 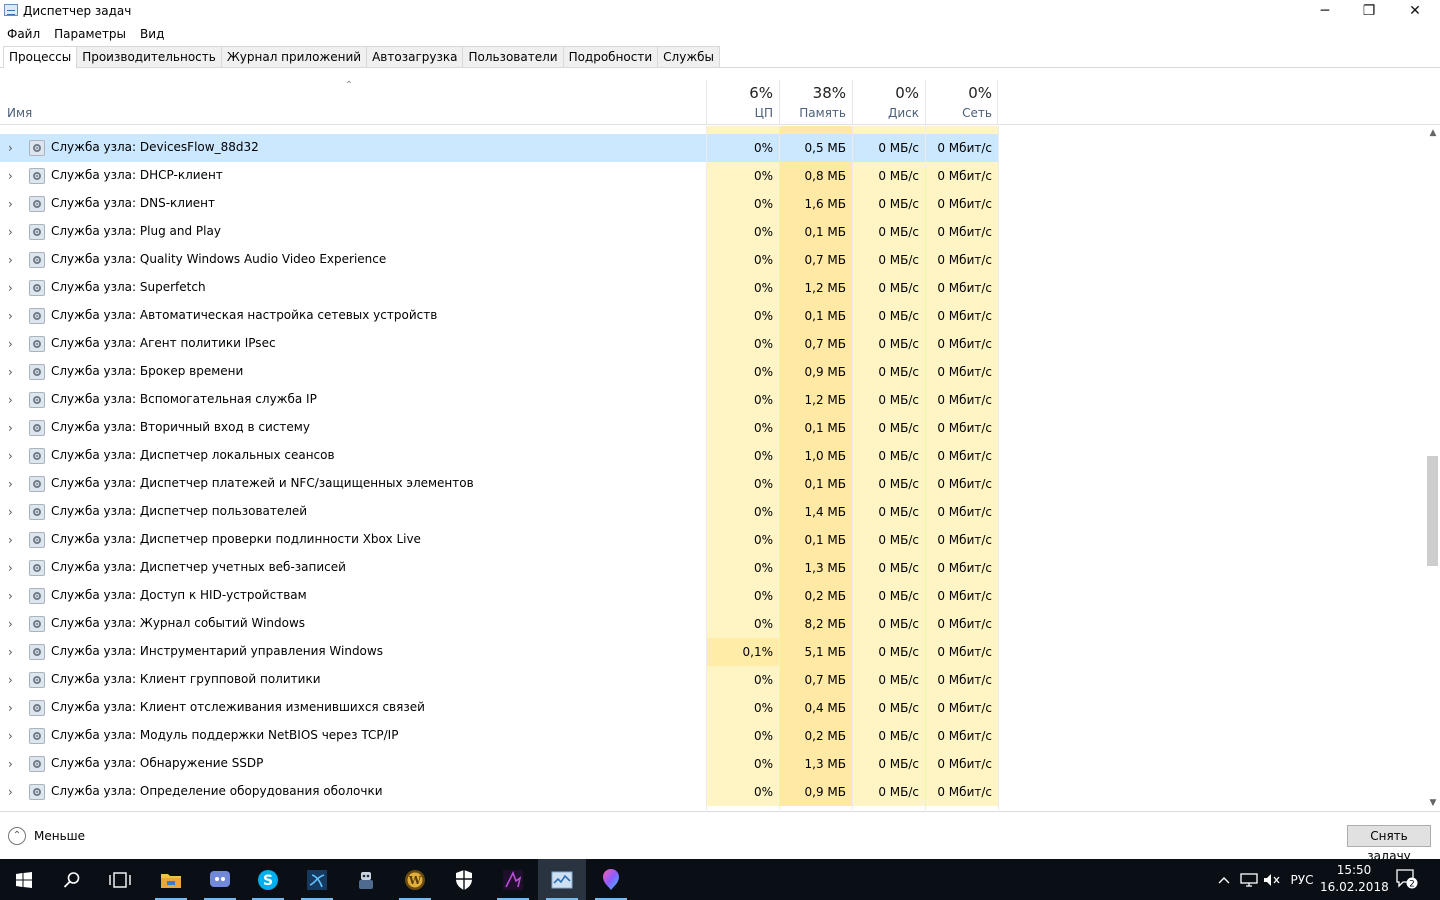 What do you see at coordinates (353, 512) in the screenshot?
I see `process-name-cell: › Служба узла: Диспетчер пользователей` at bounding box center [353, 512].